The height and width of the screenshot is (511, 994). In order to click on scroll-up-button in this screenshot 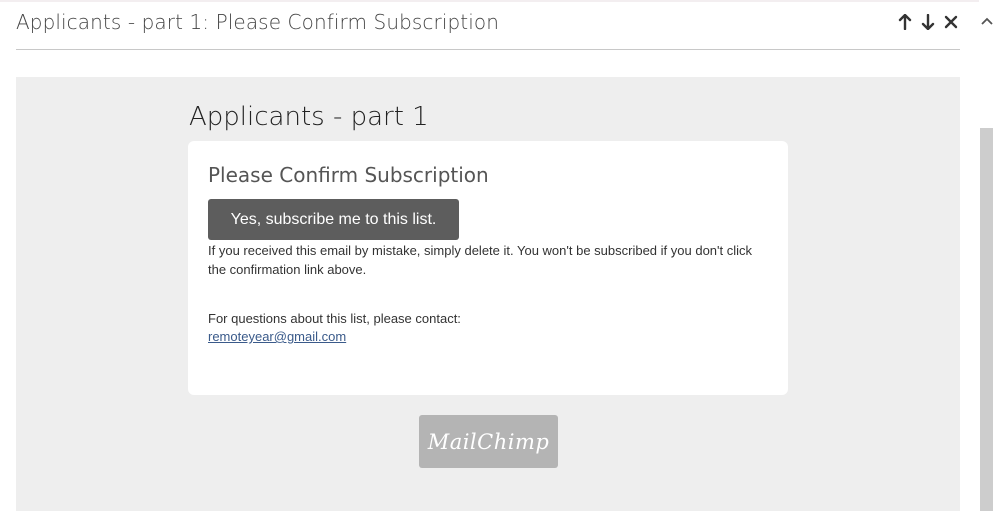, I will do `click(986, 21)`.